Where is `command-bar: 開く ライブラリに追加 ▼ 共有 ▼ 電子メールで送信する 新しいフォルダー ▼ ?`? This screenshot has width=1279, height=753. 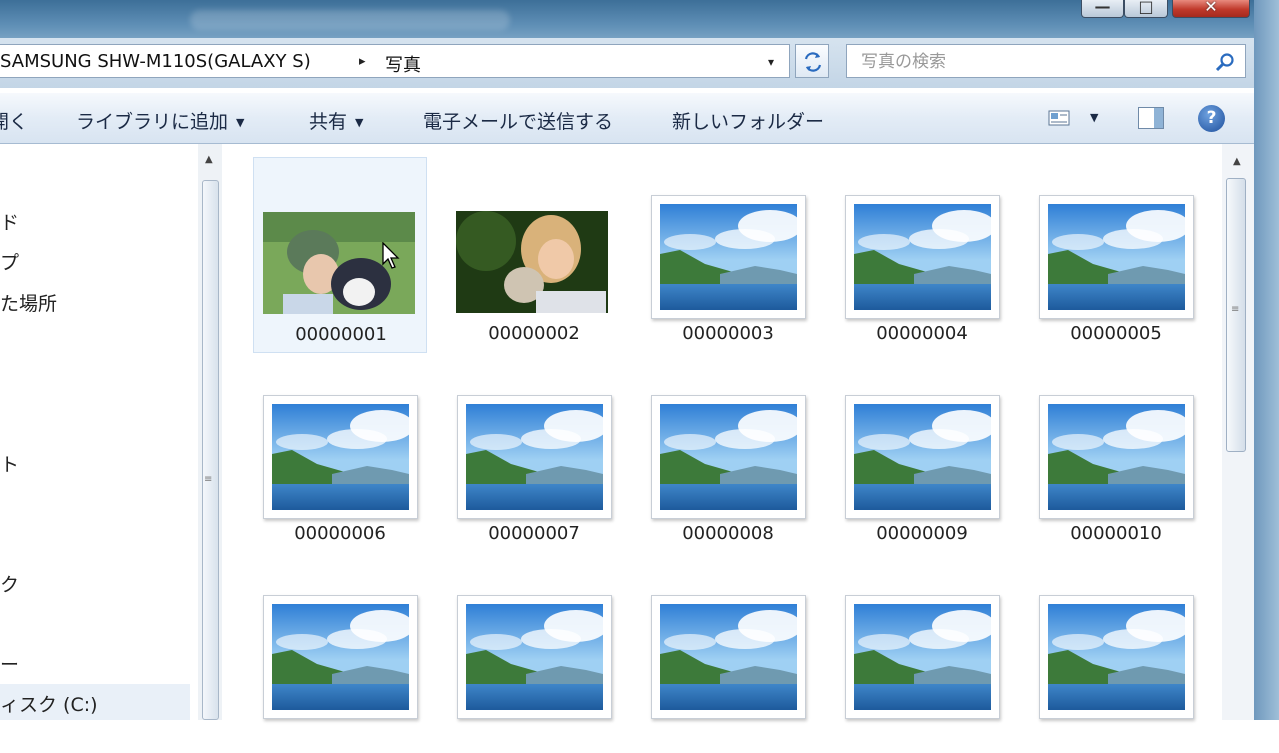
command-bar: 開く ライブラリに追加 ▼ 共有 ▼ 電子メールで送信する 新しいフォルダー ▼ ? is located at coordinates (627, 118).